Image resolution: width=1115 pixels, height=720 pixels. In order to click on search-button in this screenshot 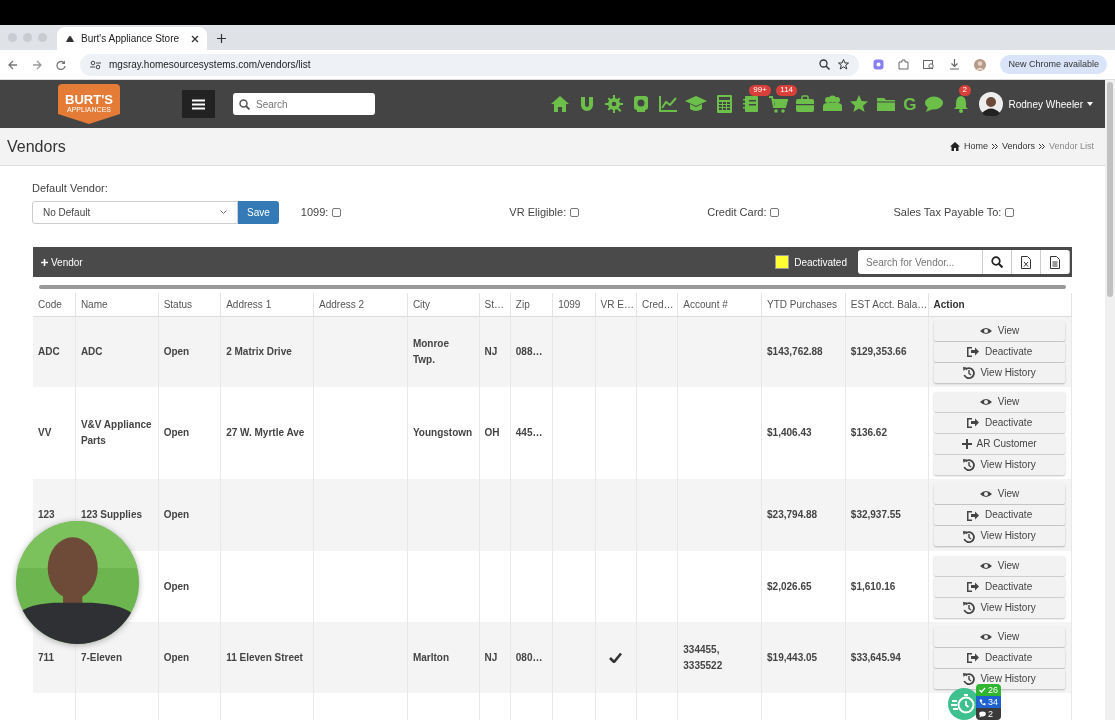, I will do `click(997, 262)`.